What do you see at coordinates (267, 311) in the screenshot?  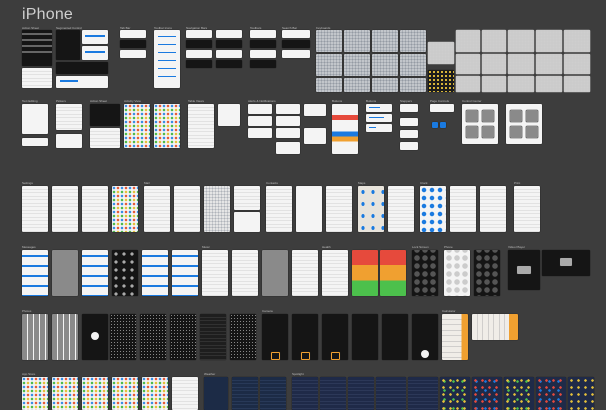 I see `label-camera: Camera` at bounding box center [267, 311].